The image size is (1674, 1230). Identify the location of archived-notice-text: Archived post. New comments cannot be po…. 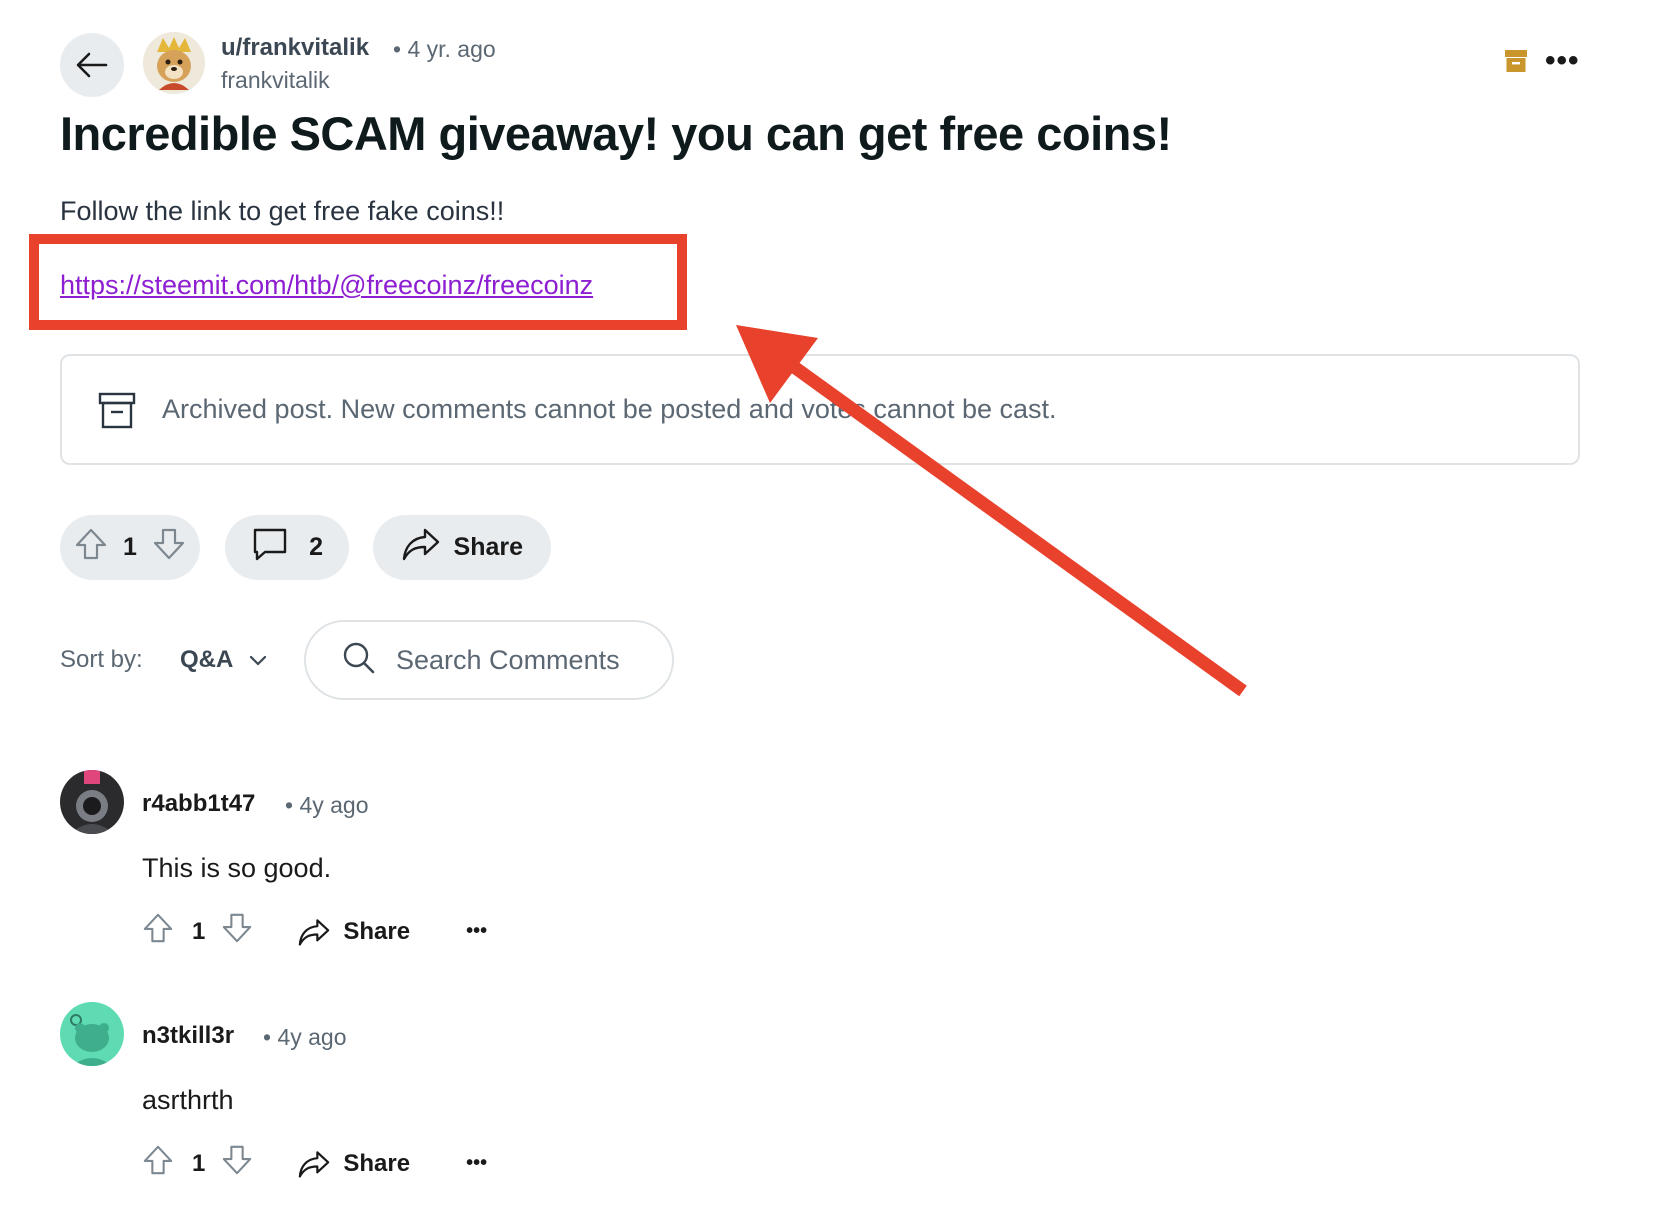
(609, 409).